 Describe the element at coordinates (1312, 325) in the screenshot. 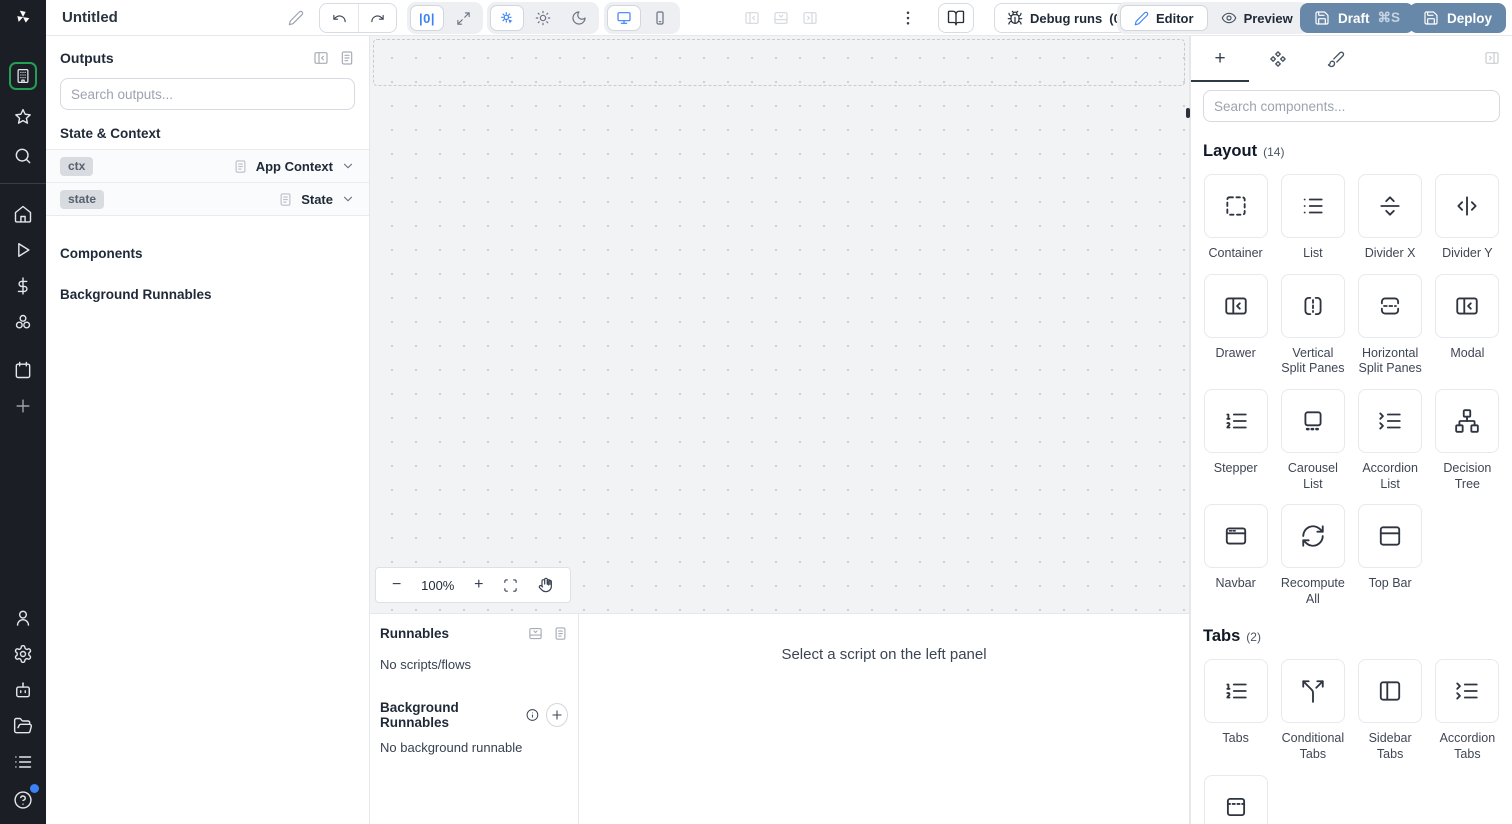

I see `component-vertical-split-panes: Vertical Split Panes` at that location.